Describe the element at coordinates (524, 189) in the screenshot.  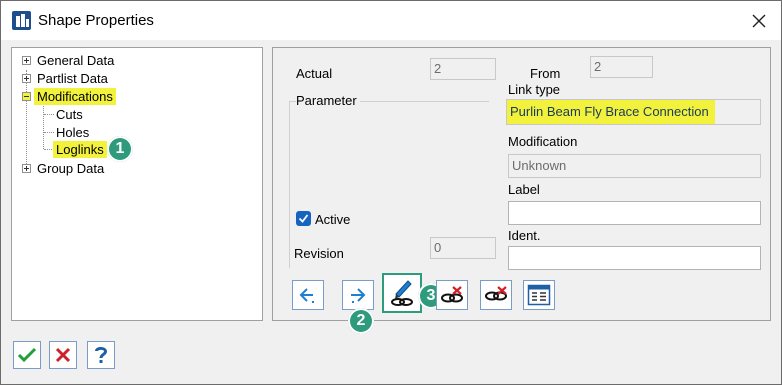
I see `label-label: Label` at that location.